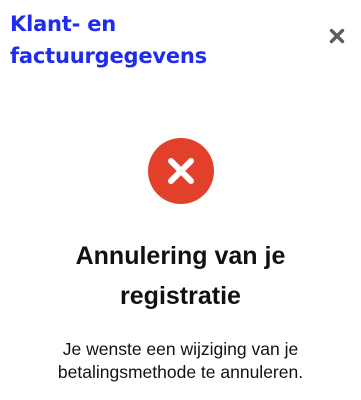 The width and height of the screenshot is (361, 400). I want to click on error-x-icon, so click(180, 171).